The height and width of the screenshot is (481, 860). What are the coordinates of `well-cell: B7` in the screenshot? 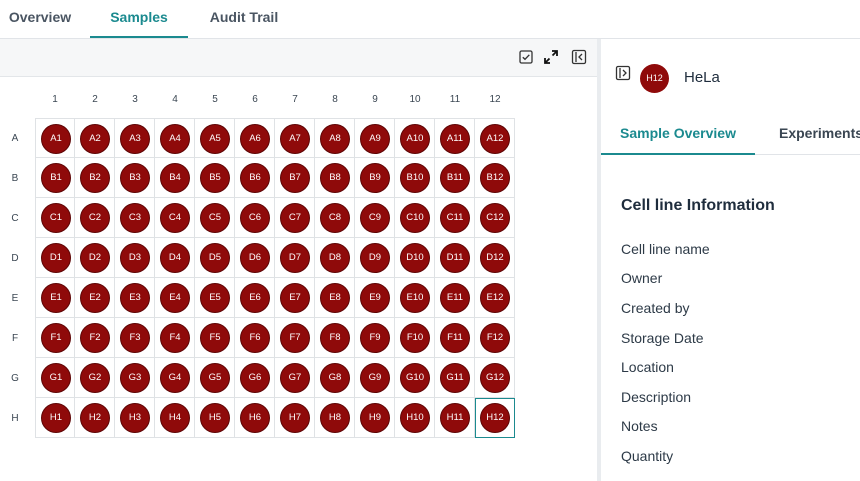 It's located at (295, 178).